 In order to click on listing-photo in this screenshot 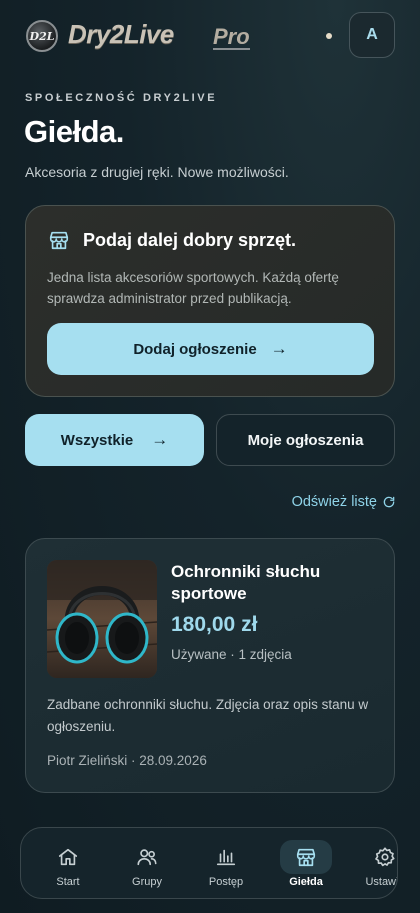, I will do `click(102, 619)`.